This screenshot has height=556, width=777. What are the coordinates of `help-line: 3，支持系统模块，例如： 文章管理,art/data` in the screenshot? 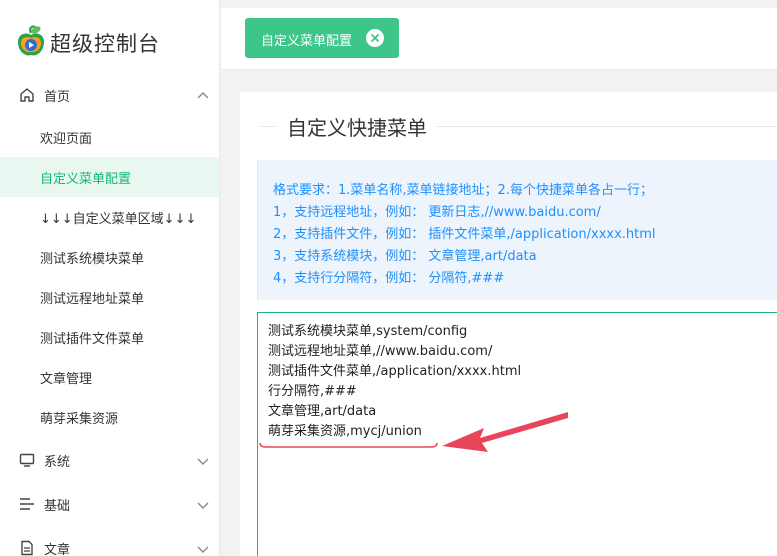 It's located at (405, 256).